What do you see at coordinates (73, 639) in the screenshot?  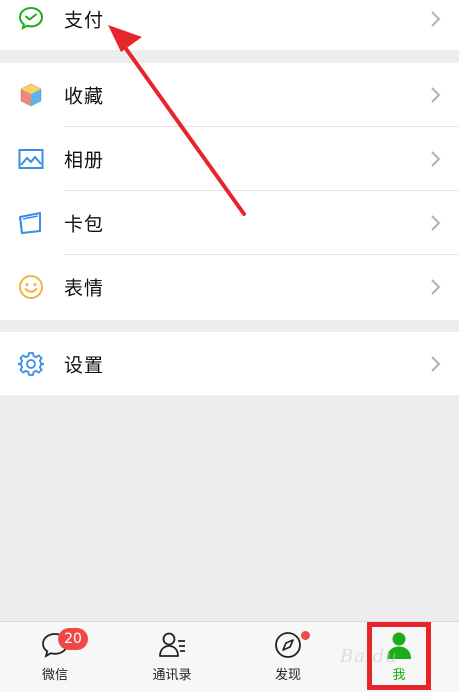 I see `unread-badge: 20` at bounding box center [73, 639].